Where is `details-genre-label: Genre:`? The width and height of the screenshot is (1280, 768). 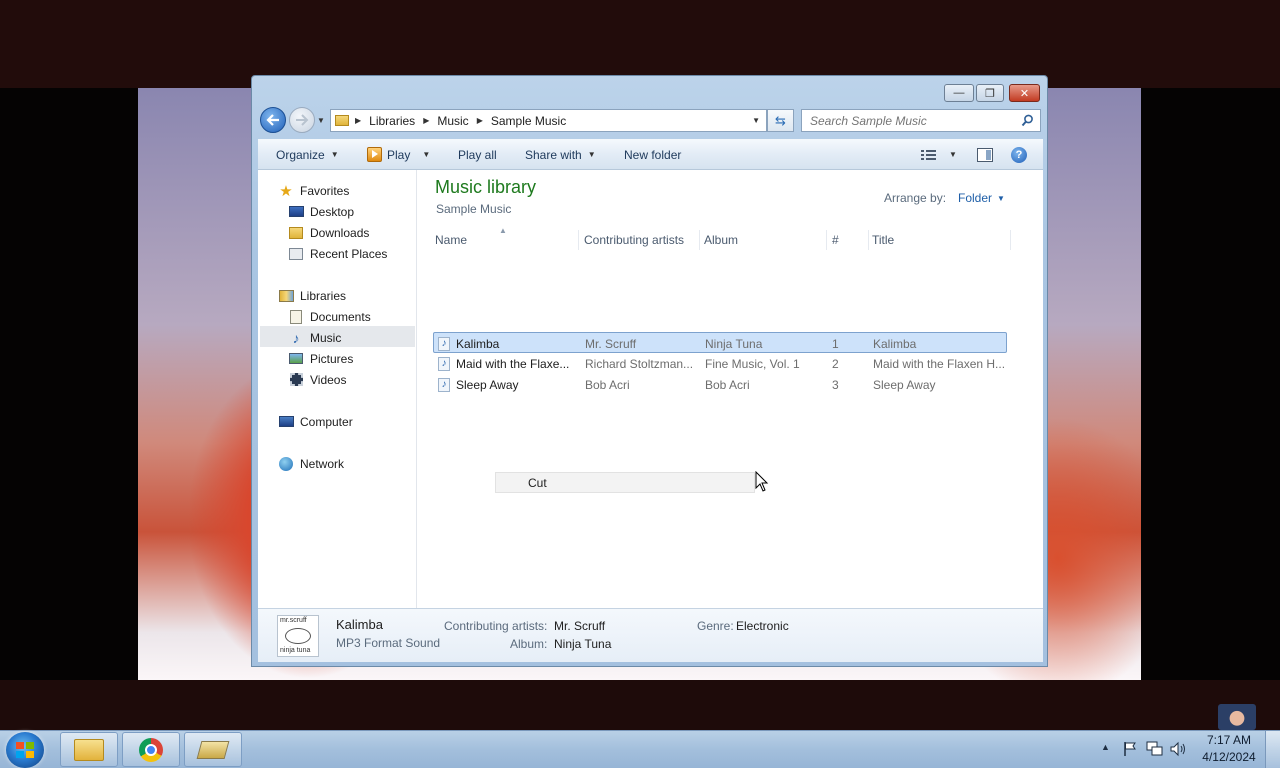
details-genre-label: Genre: is located at coordinates (715, 626).